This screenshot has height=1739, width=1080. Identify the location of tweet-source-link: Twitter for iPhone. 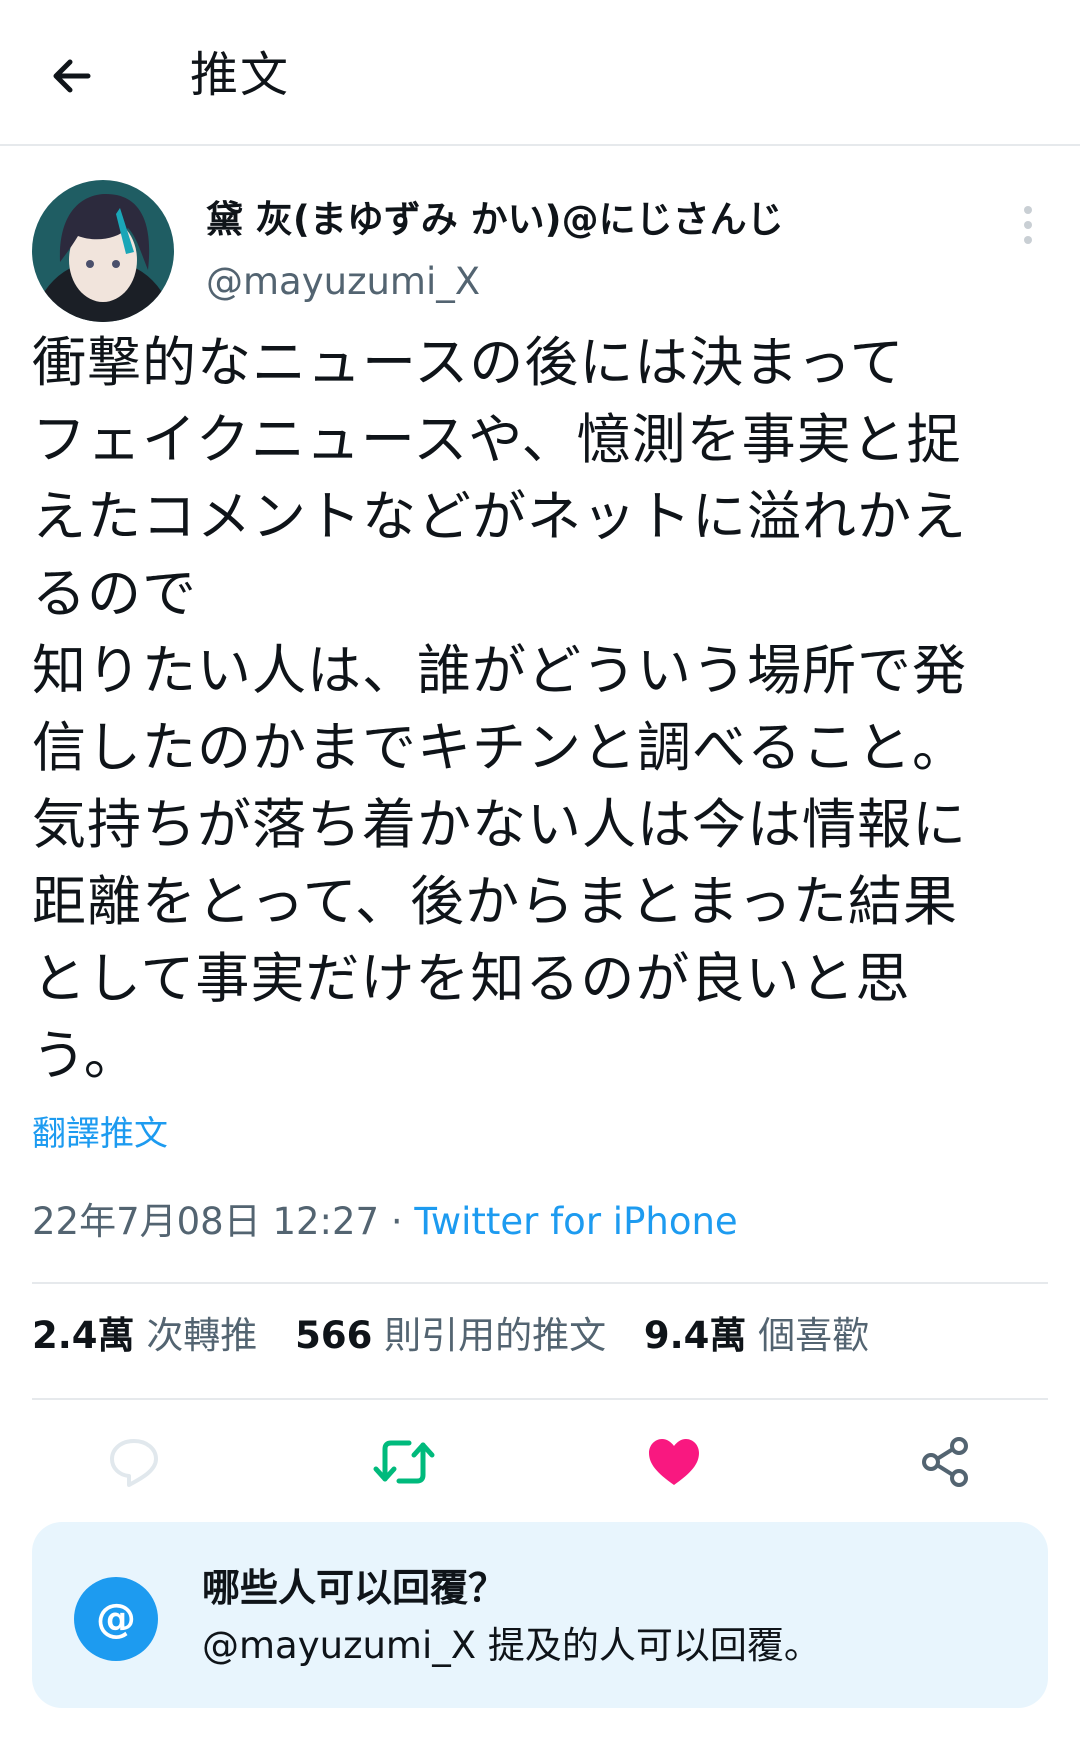
(575, 1221).